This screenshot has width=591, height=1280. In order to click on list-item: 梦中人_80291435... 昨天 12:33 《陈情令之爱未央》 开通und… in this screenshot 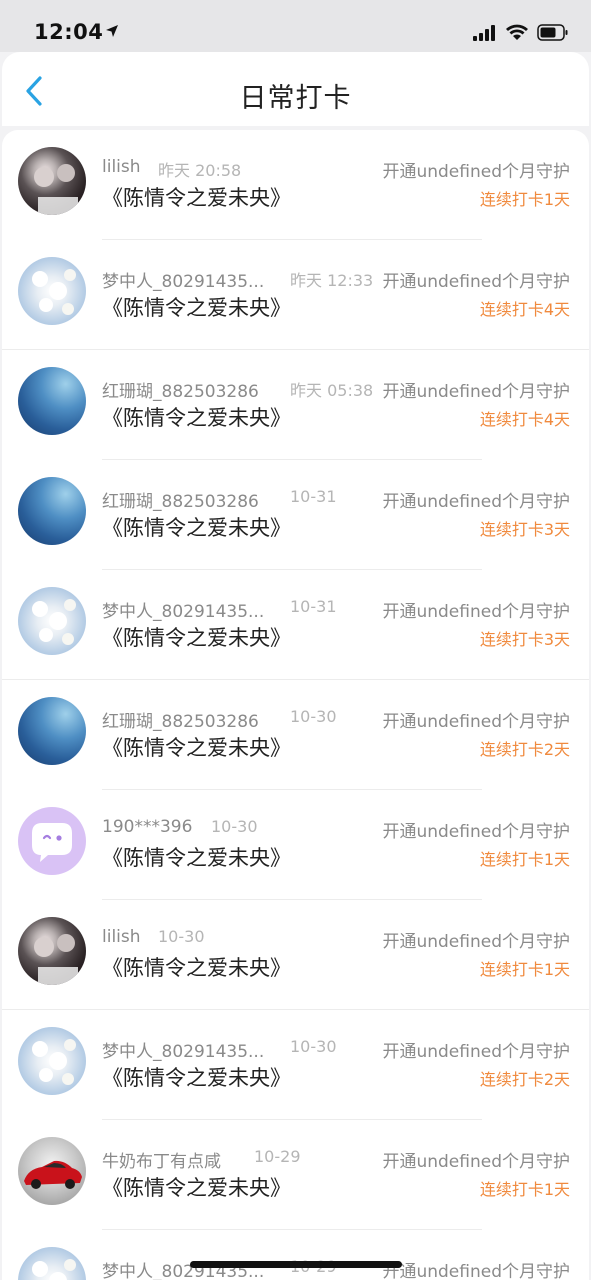, I will do `click(295, 295)`.